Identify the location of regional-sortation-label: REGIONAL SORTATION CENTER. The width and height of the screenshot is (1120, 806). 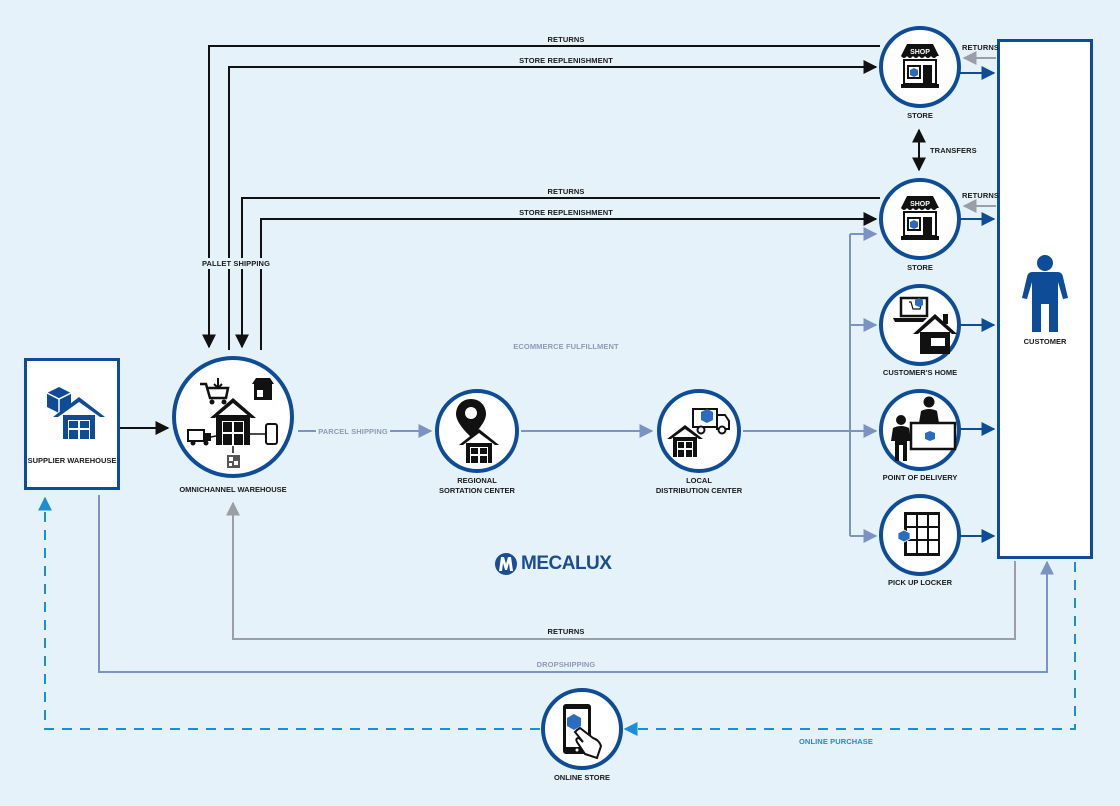
(477, 486).